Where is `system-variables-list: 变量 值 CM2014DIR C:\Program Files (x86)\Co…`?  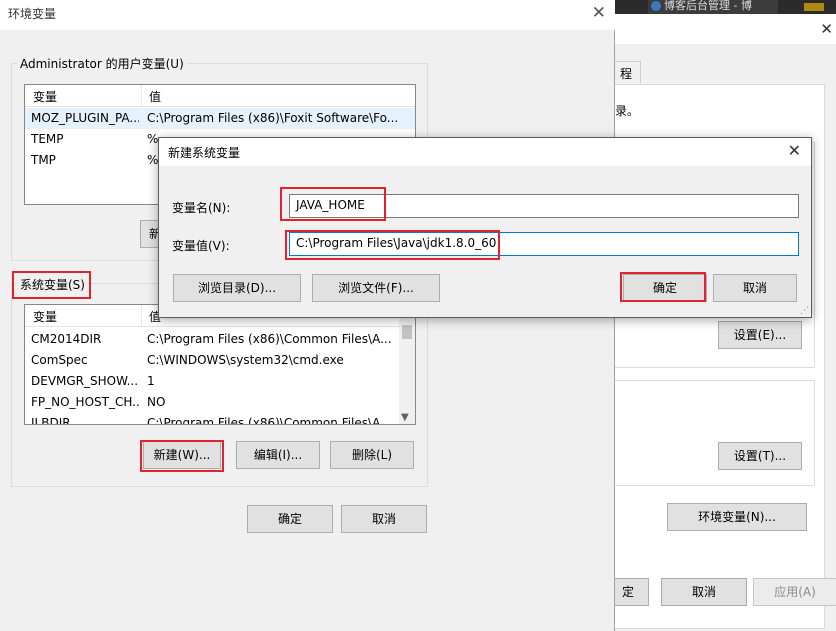
system-variables-list: 变量 值 CM2014DIR C:\Program Files (x86)\Co… is located at coordinates (220, 364).